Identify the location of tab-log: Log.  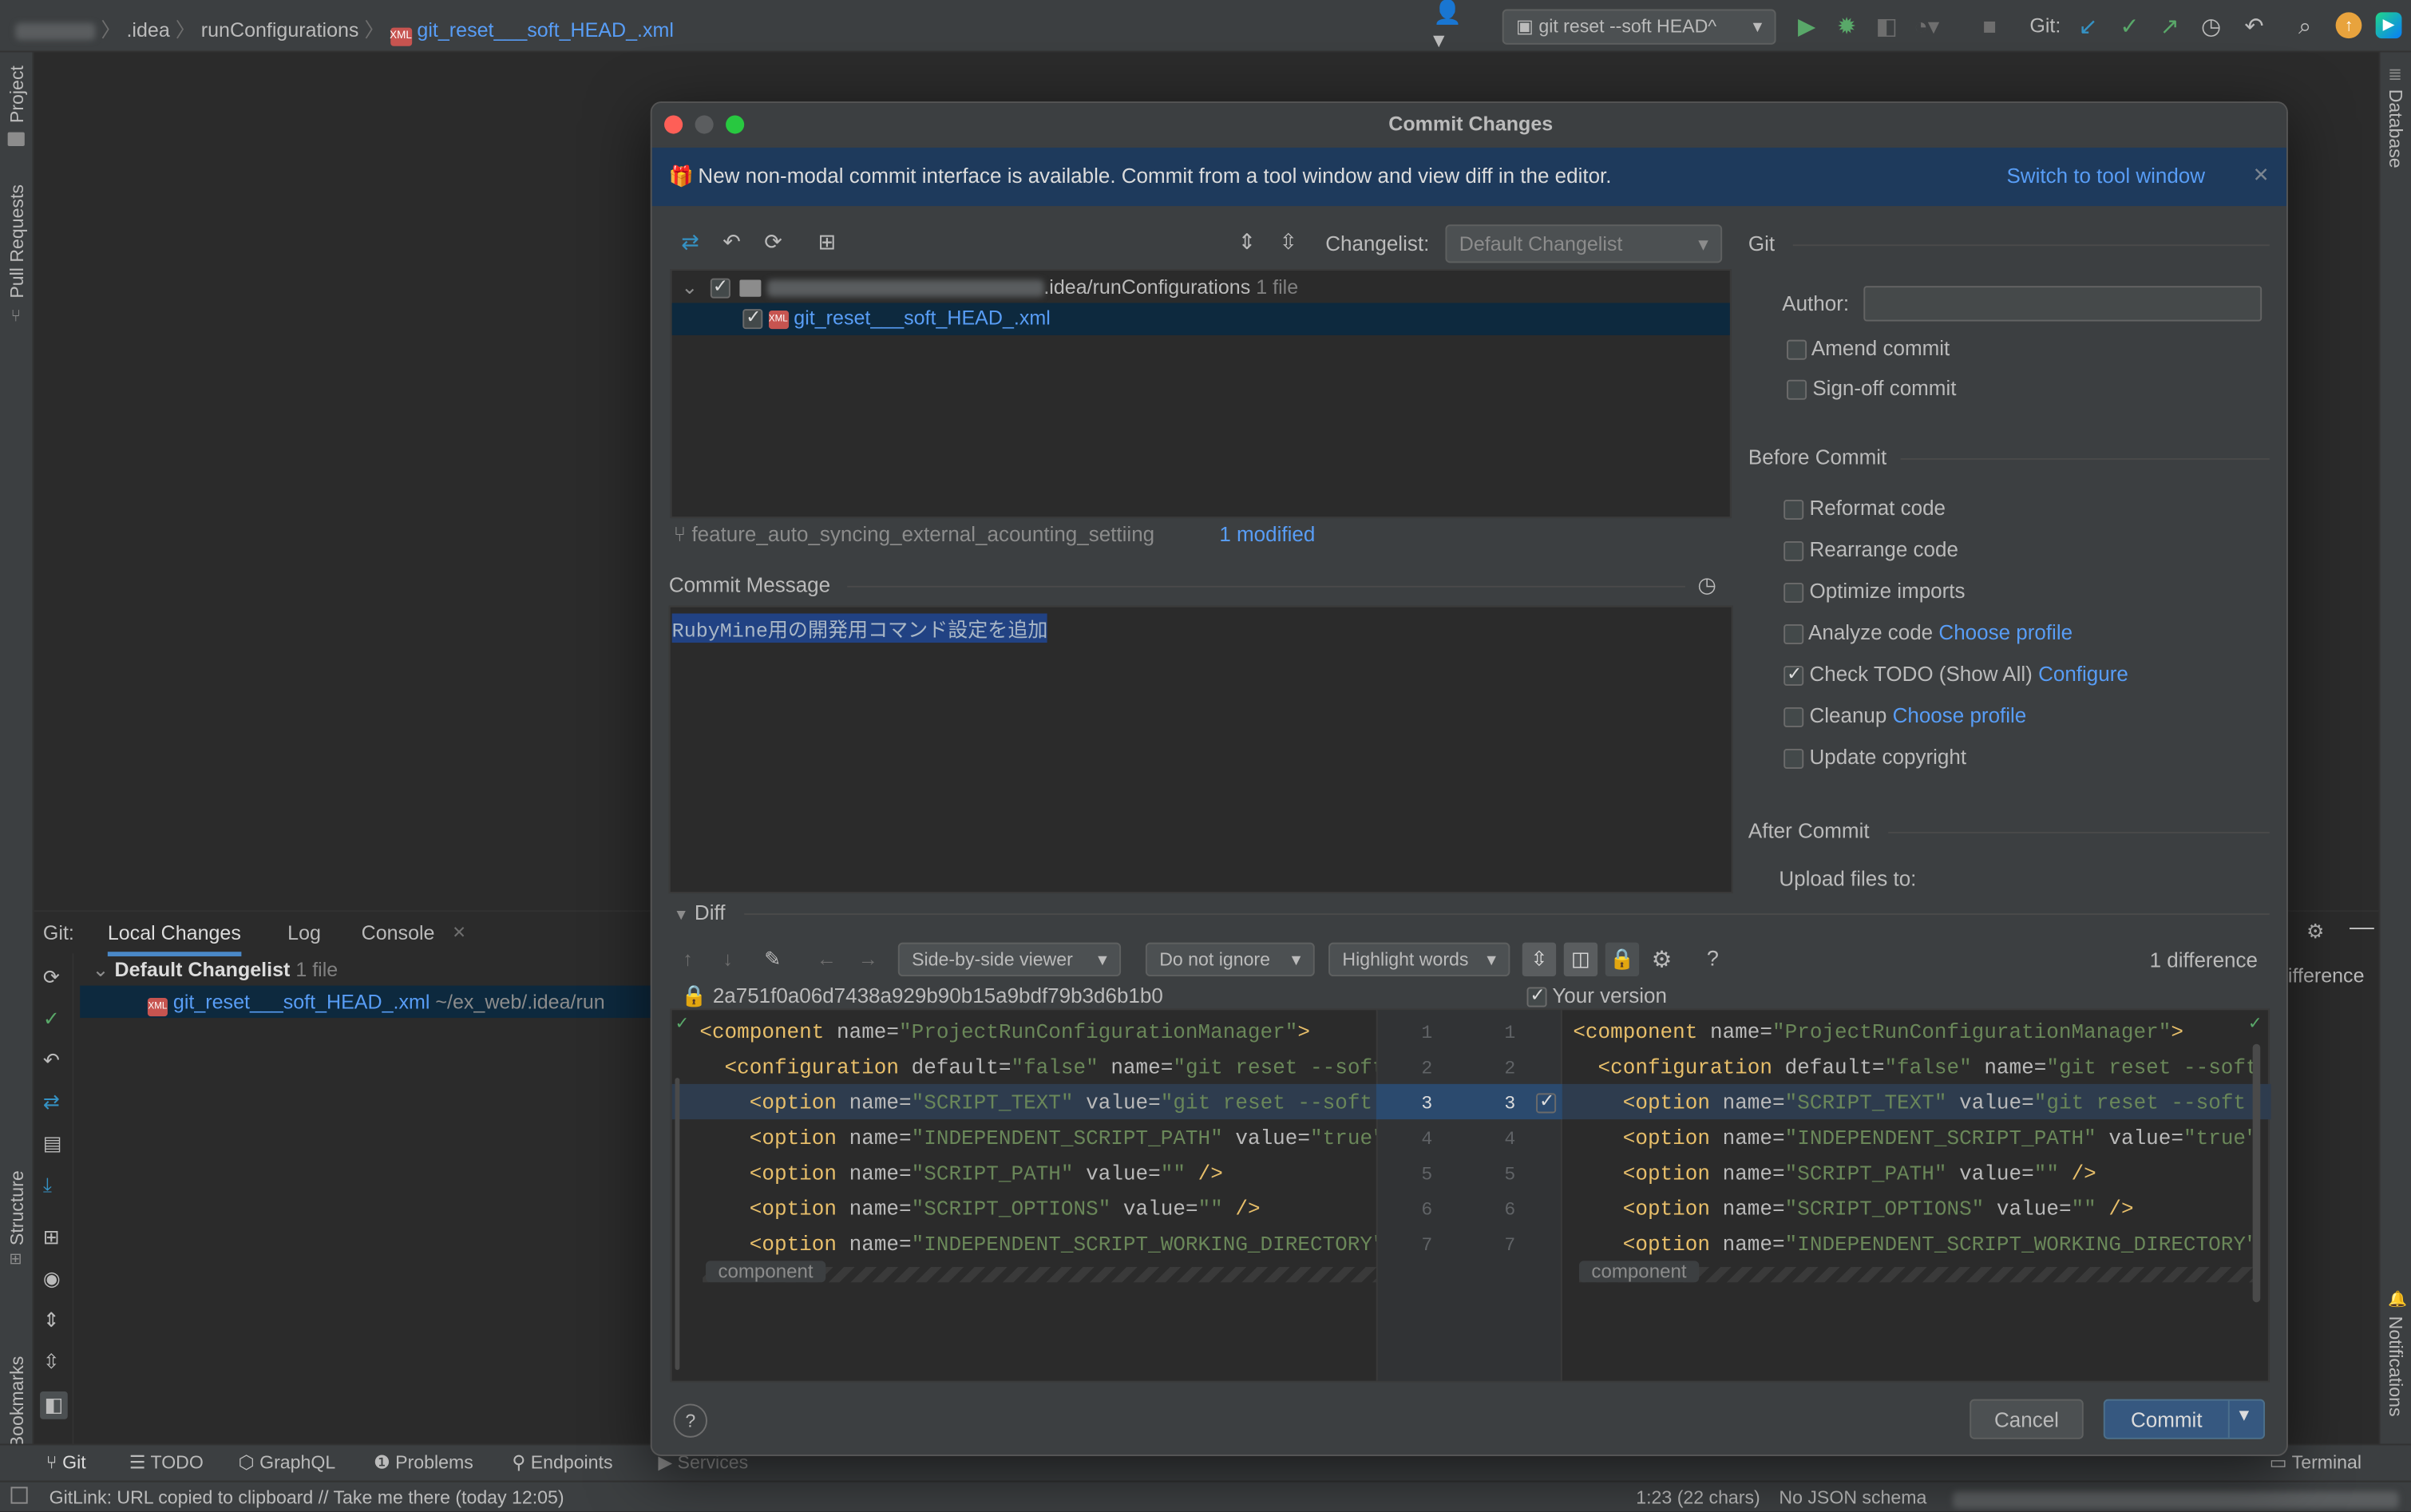
(304, 932).